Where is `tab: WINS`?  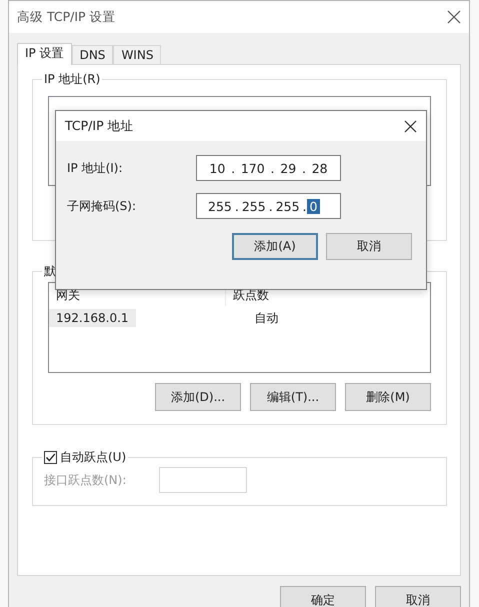
tab: WINS is located at coordinates (137, 54).